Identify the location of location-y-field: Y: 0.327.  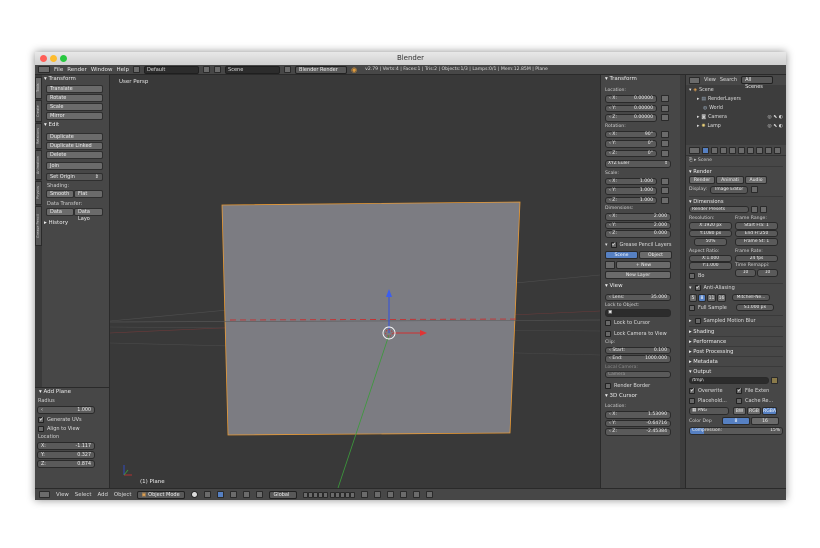
(66, 455).